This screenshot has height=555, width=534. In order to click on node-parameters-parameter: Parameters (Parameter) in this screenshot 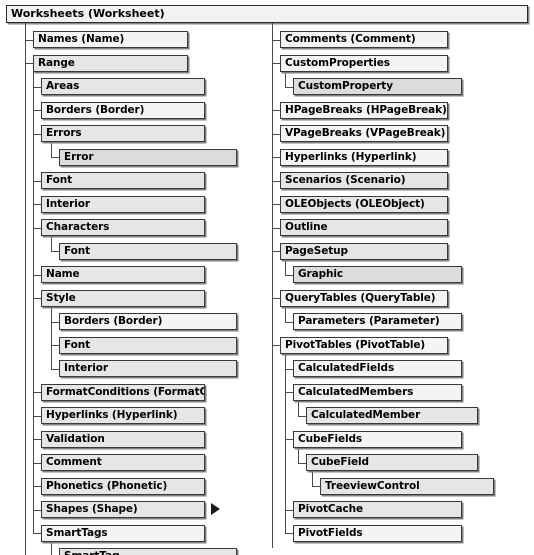, I will do `click(377, 321)`.